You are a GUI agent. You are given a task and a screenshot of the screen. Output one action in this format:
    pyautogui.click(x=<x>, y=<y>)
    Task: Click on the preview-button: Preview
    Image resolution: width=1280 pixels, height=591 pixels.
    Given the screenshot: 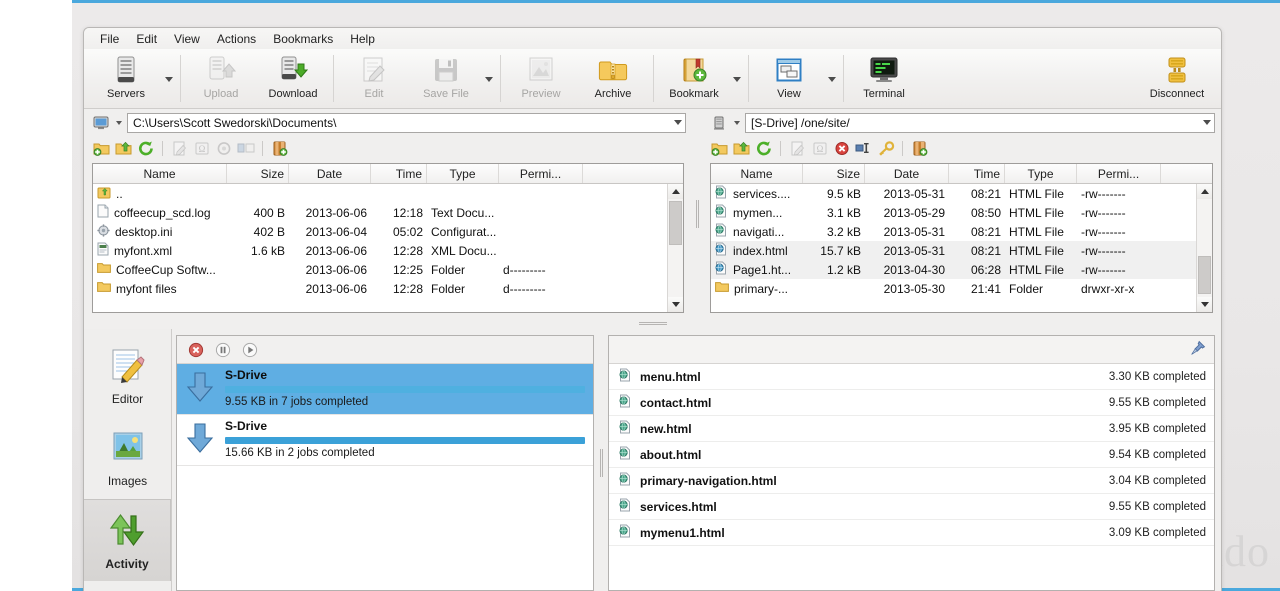 What is the action you would take?
    pyautogui.click(x=541, y=79)
    